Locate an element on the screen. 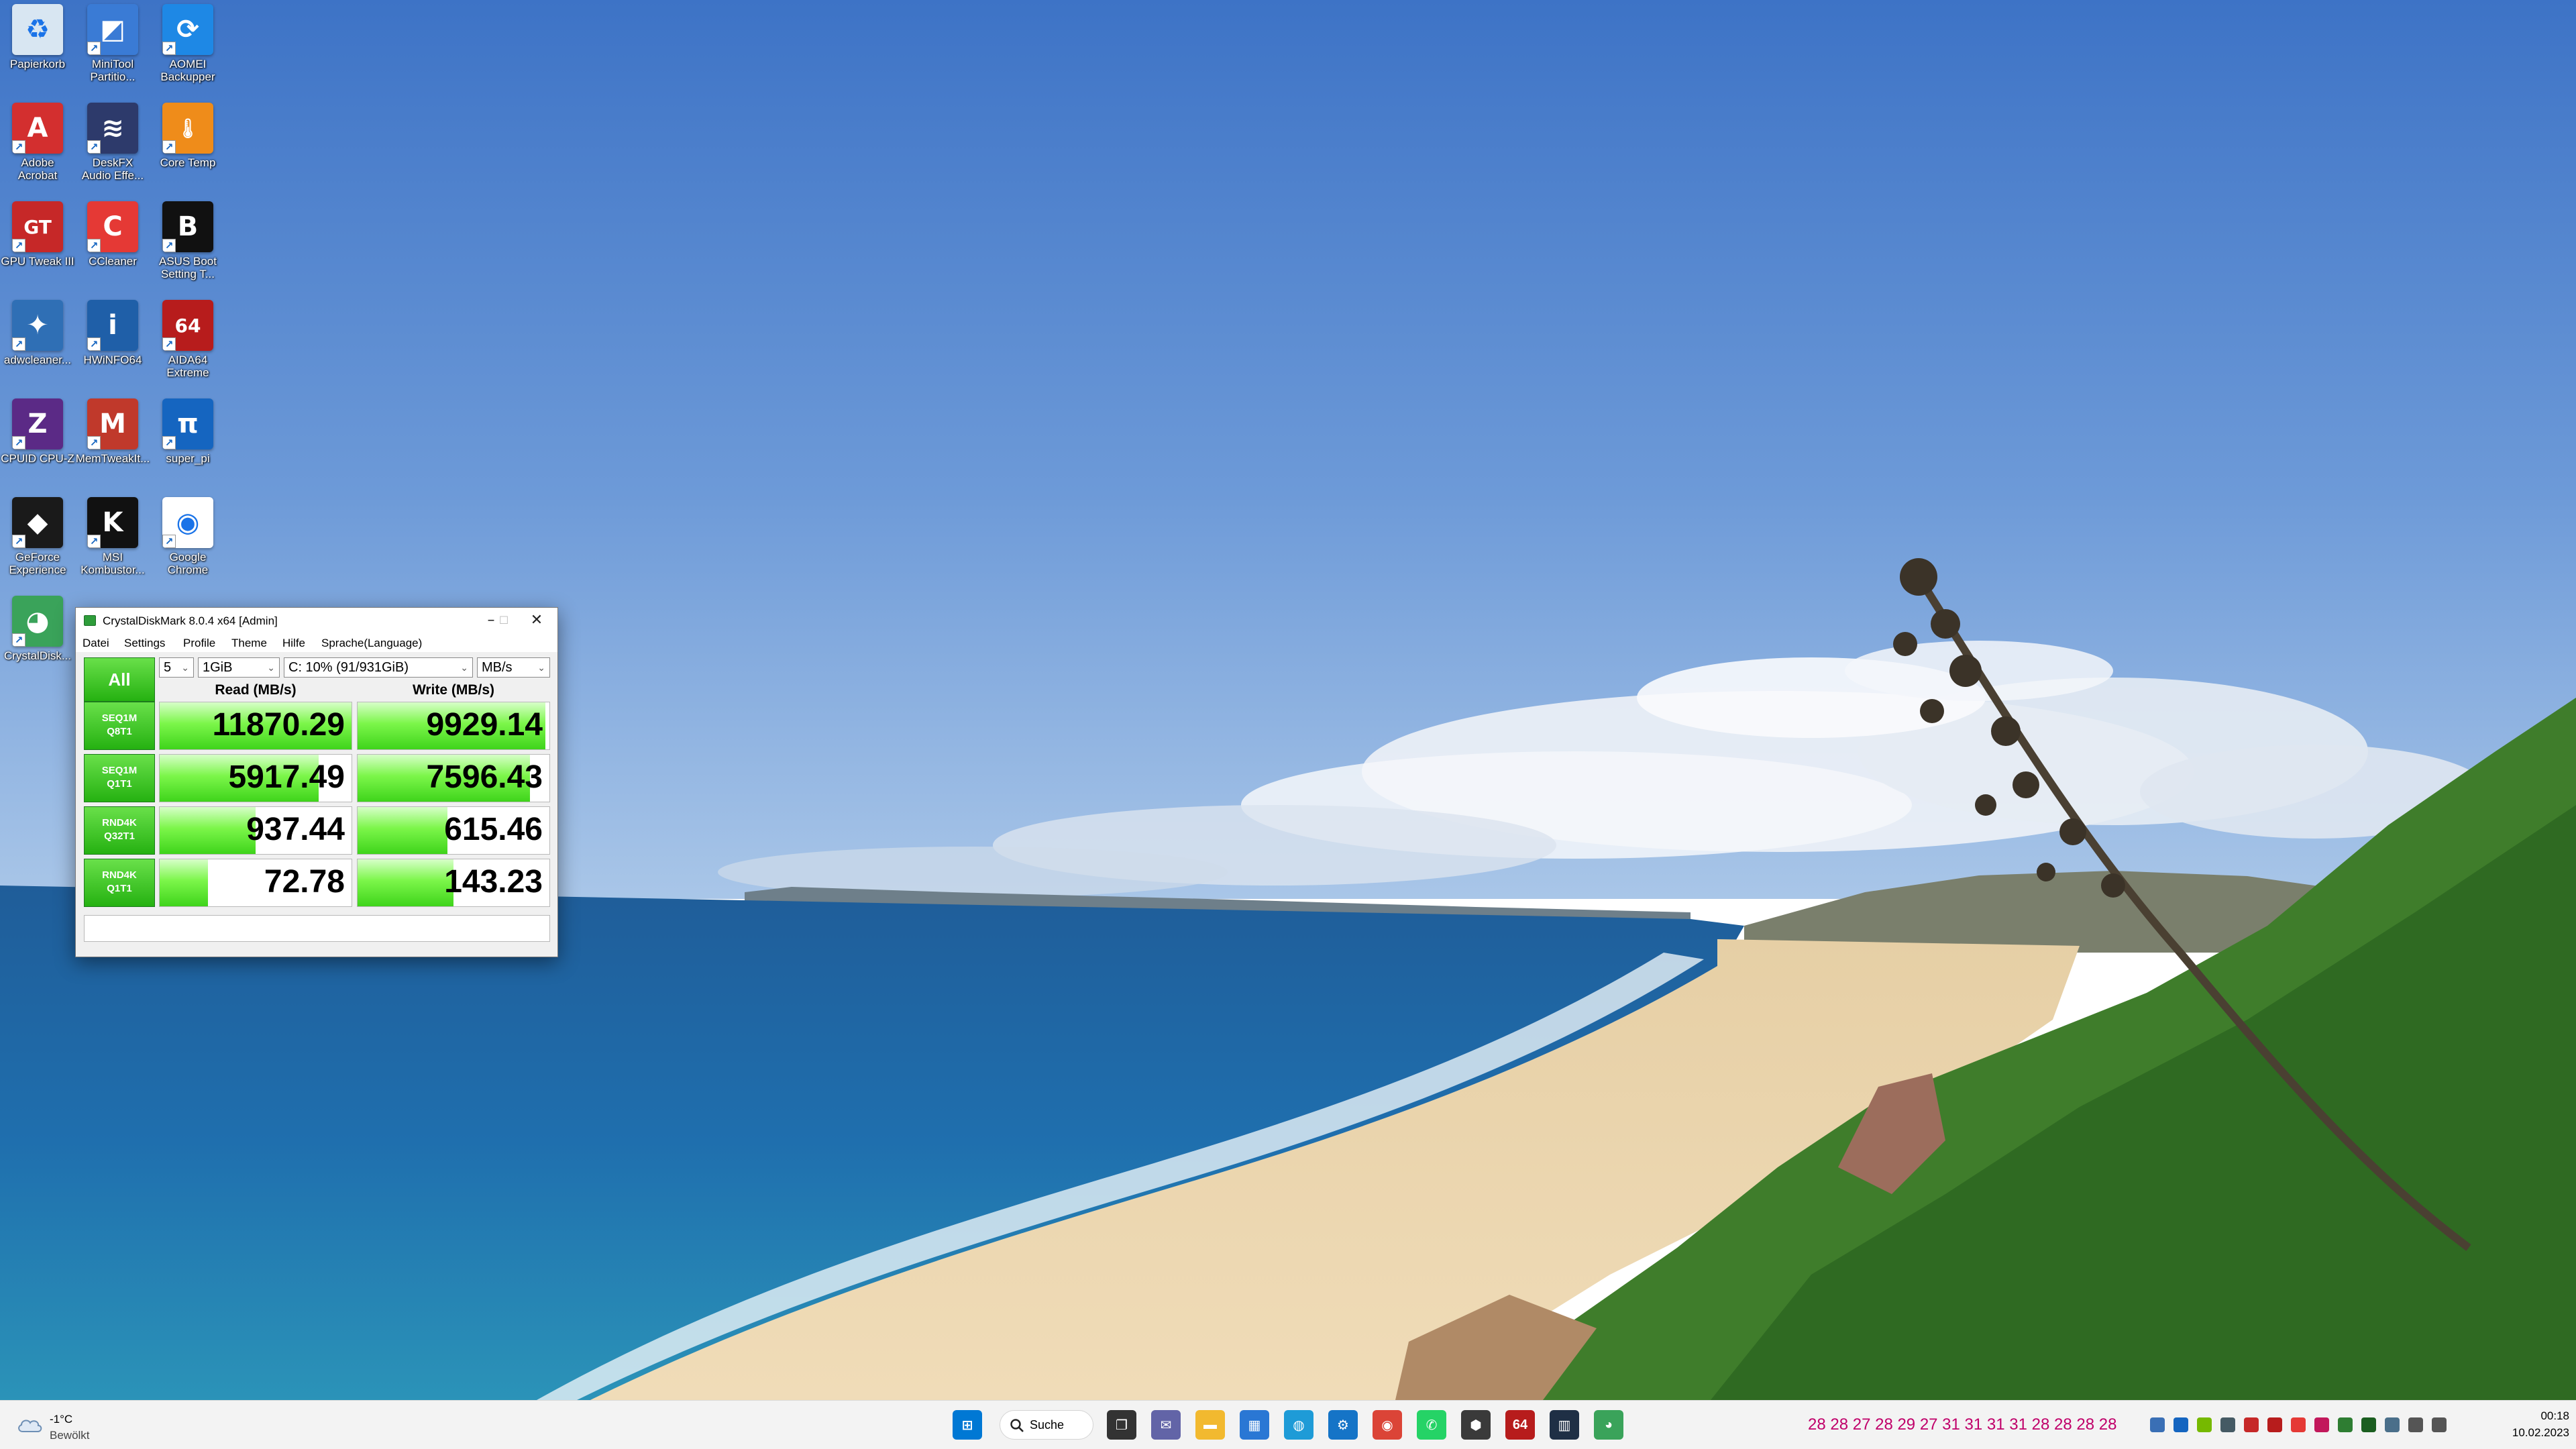  read-result-cell: 937.44 is located at coordinates (255, 830).